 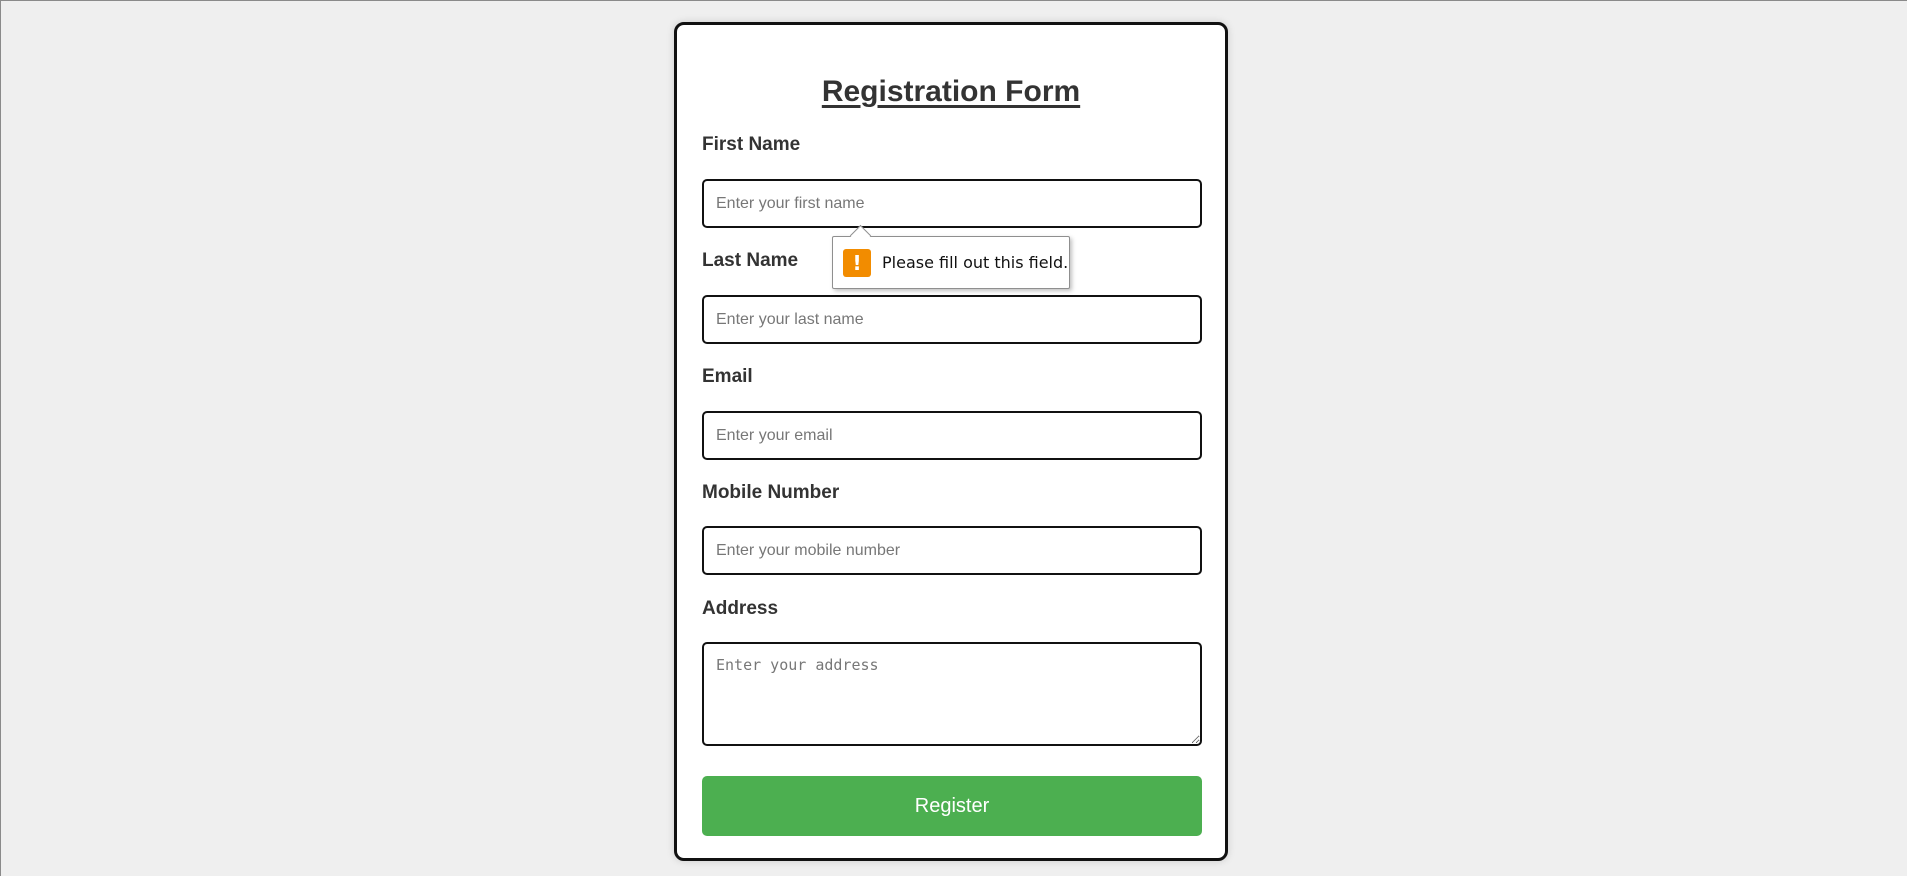 I want to click on form-title: Registration Form, so click(x=951, y=91).